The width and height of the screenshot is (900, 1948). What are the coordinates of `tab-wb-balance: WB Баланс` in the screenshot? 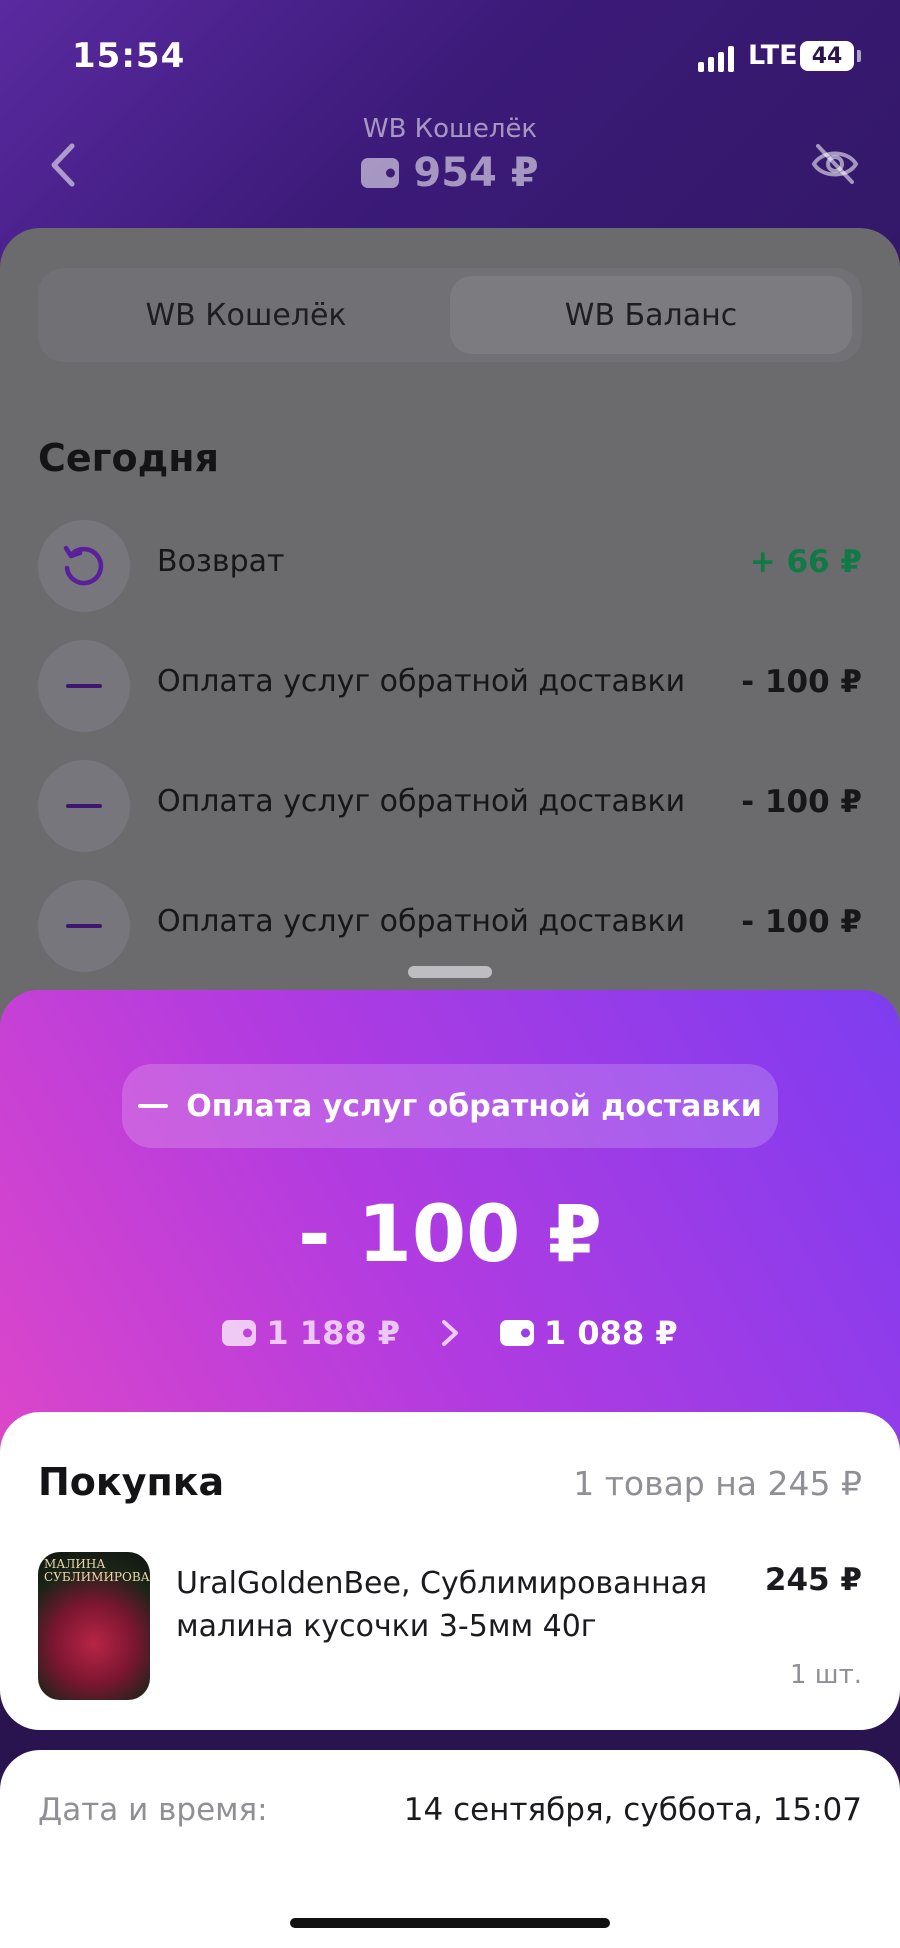 It's located at (651, 315).